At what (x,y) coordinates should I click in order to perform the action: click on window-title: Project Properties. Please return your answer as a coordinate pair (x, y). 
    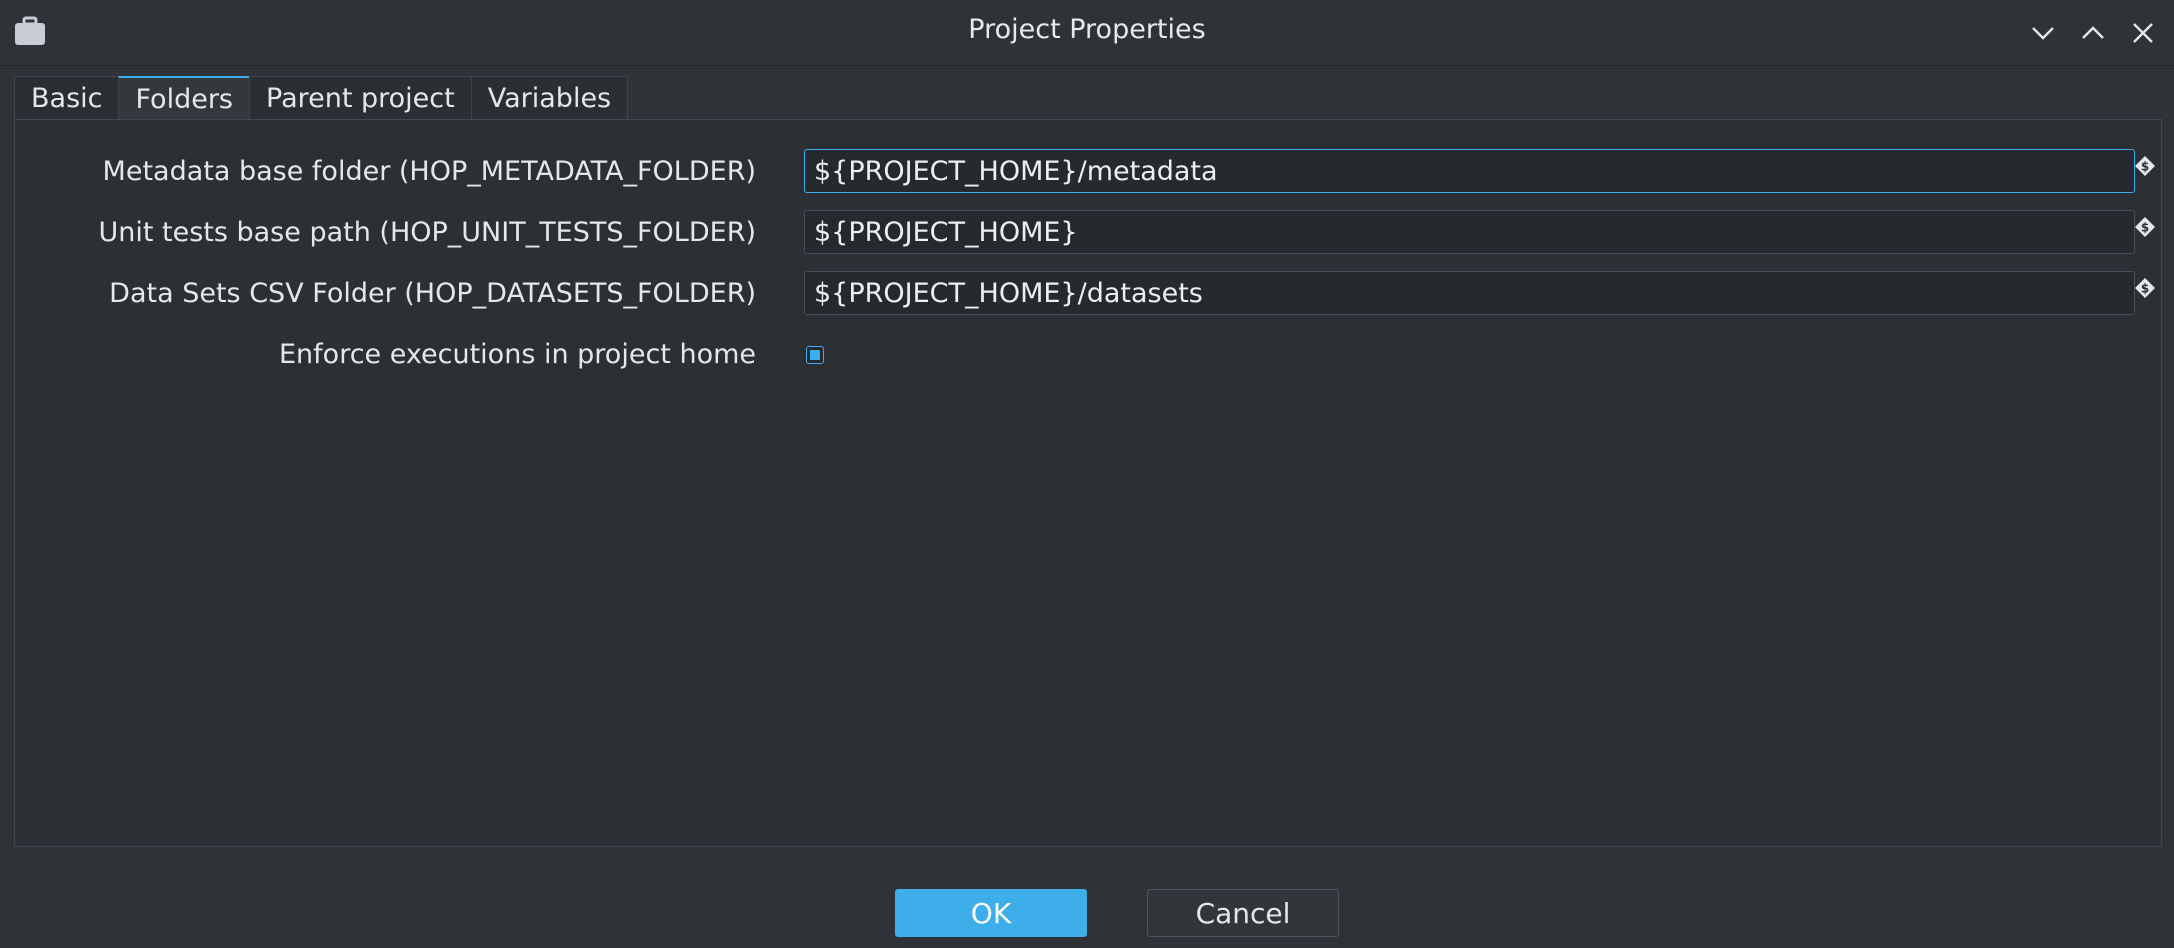
    Looking at the image, I should click on (1087, 29).